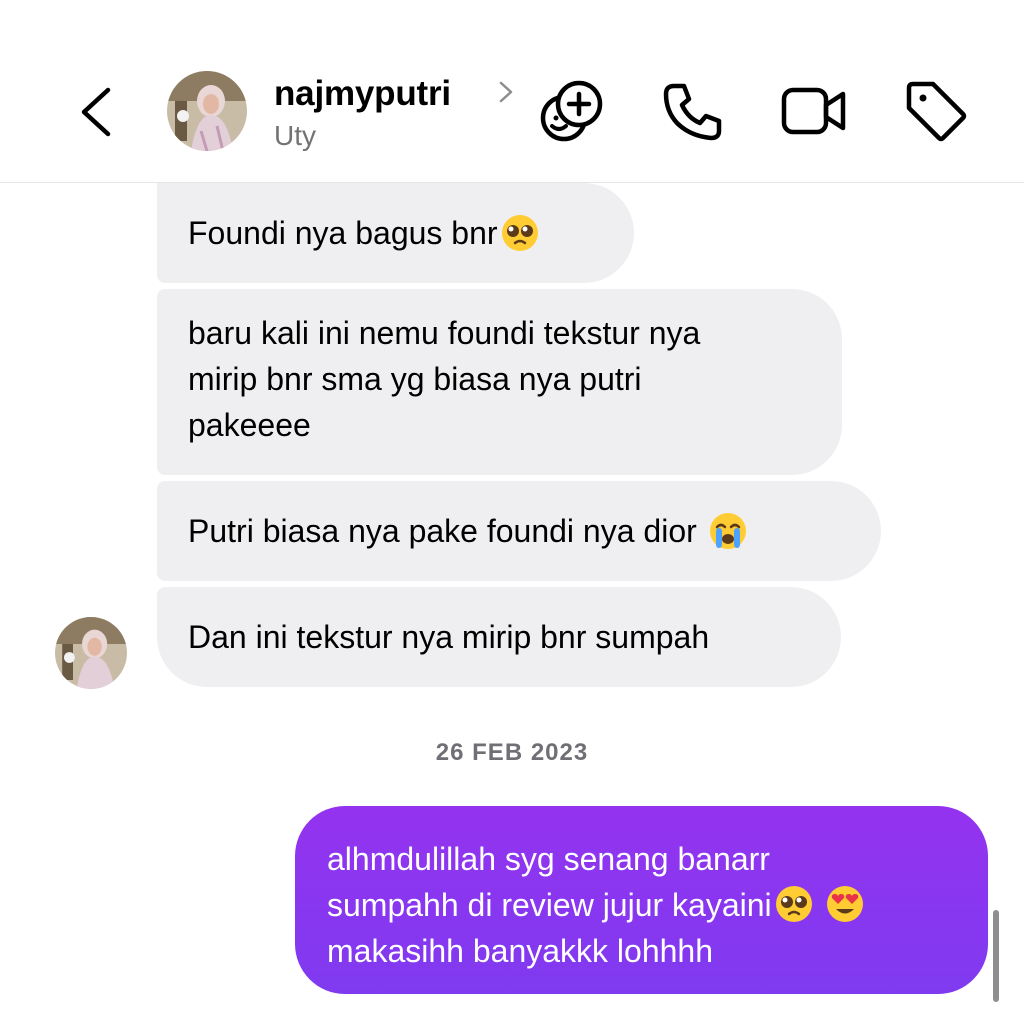 The width and height of the screenshot is (1024, 1024). I want to click on chevron-left-icon, so click(96, 112).